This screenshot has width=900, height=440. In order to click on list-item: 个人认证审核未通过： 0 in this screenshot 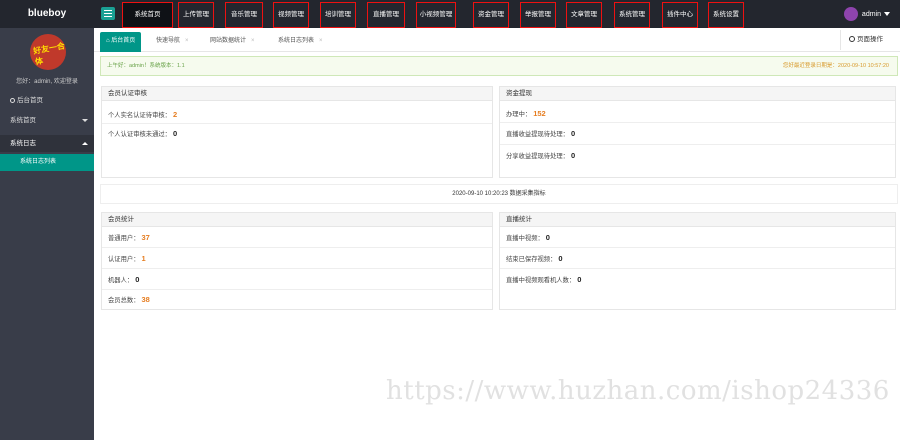, I will do `click(297, 133)`.